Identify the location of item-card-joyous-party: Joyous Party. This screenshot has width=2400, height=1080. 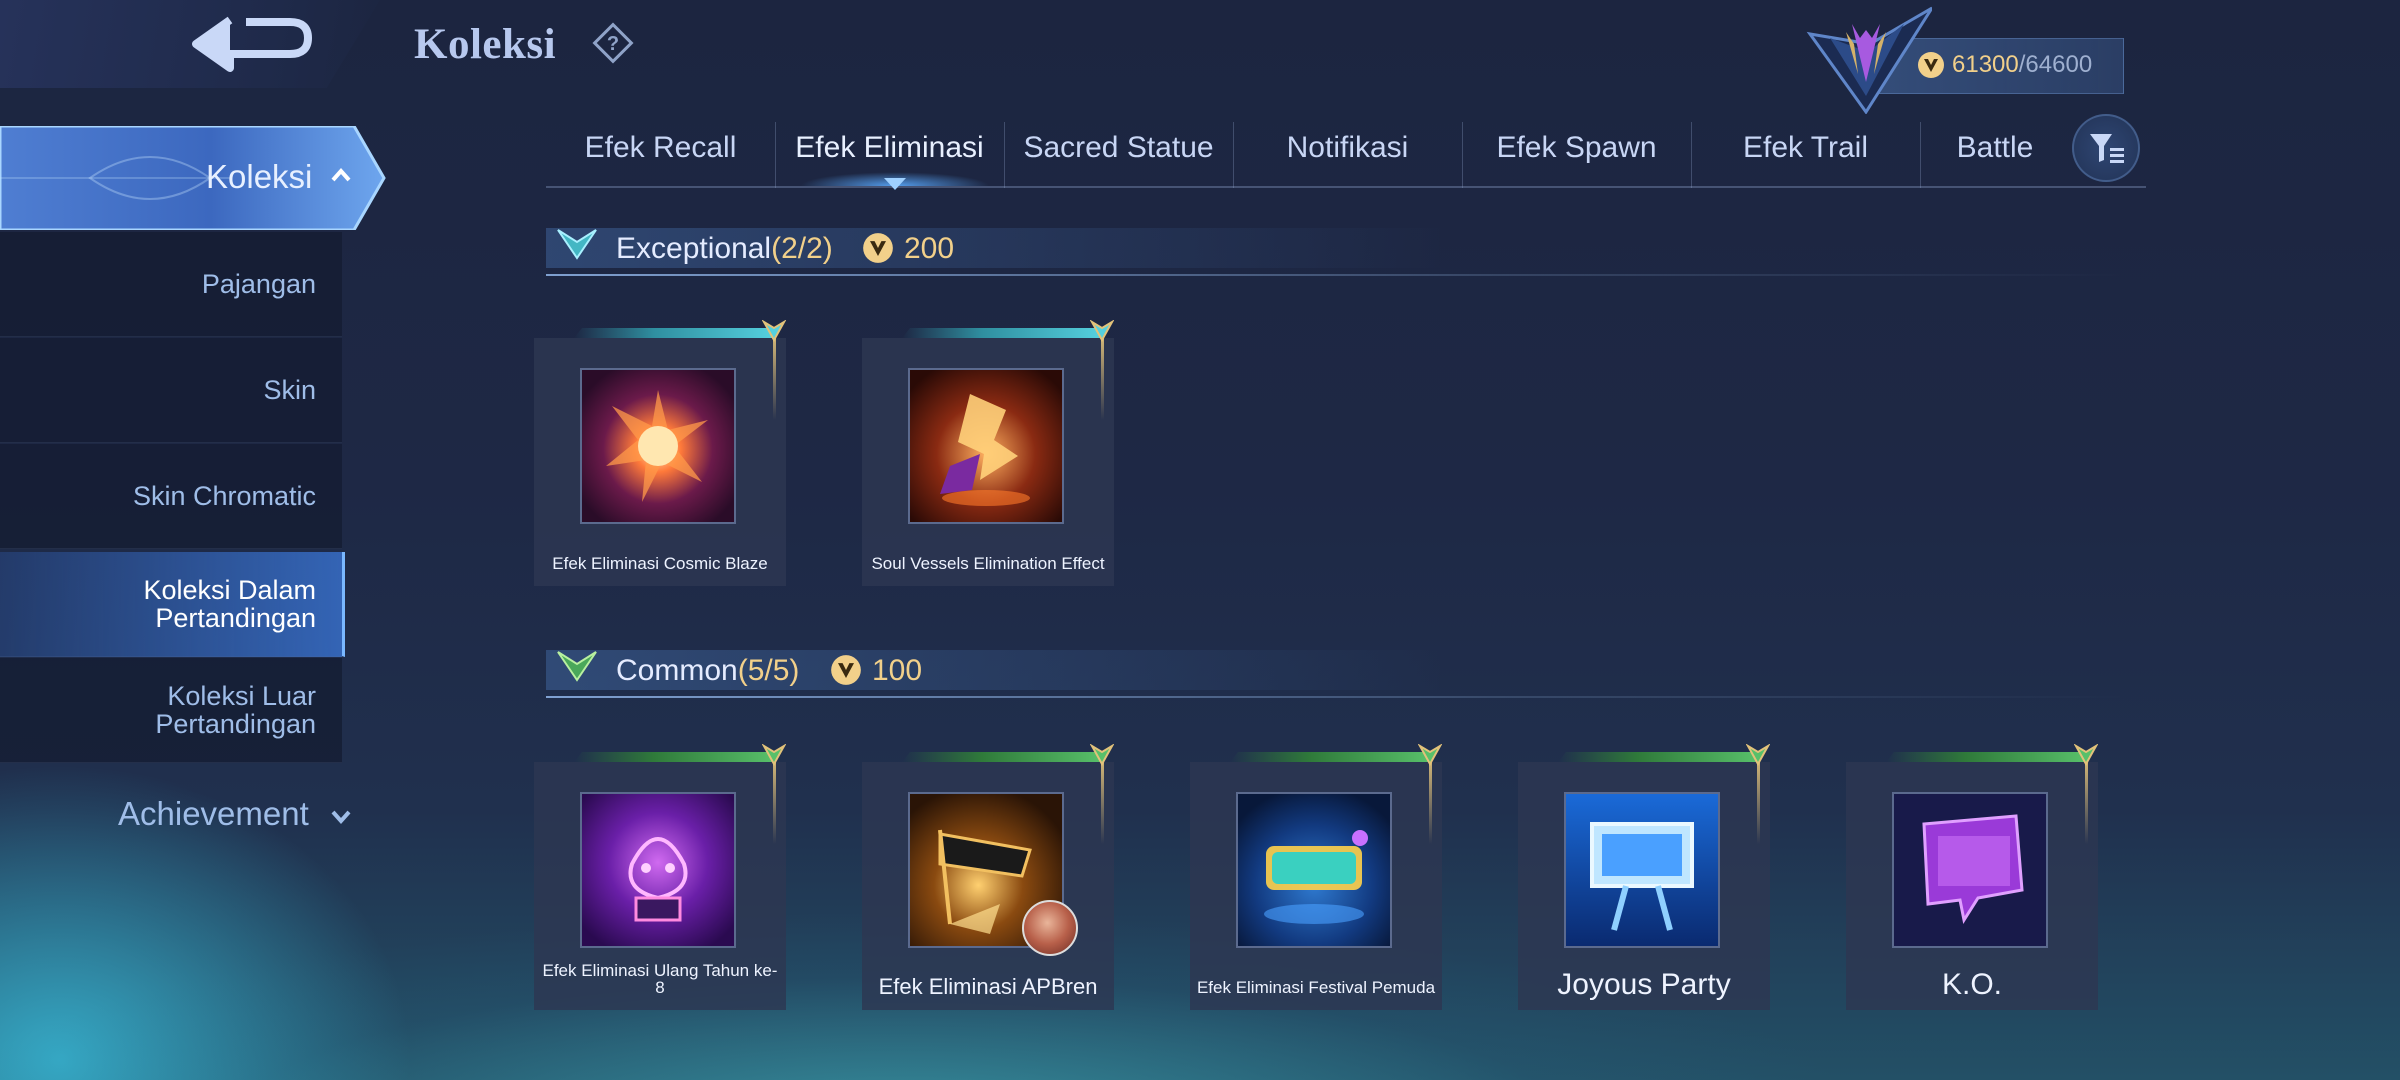
(1644, 877).